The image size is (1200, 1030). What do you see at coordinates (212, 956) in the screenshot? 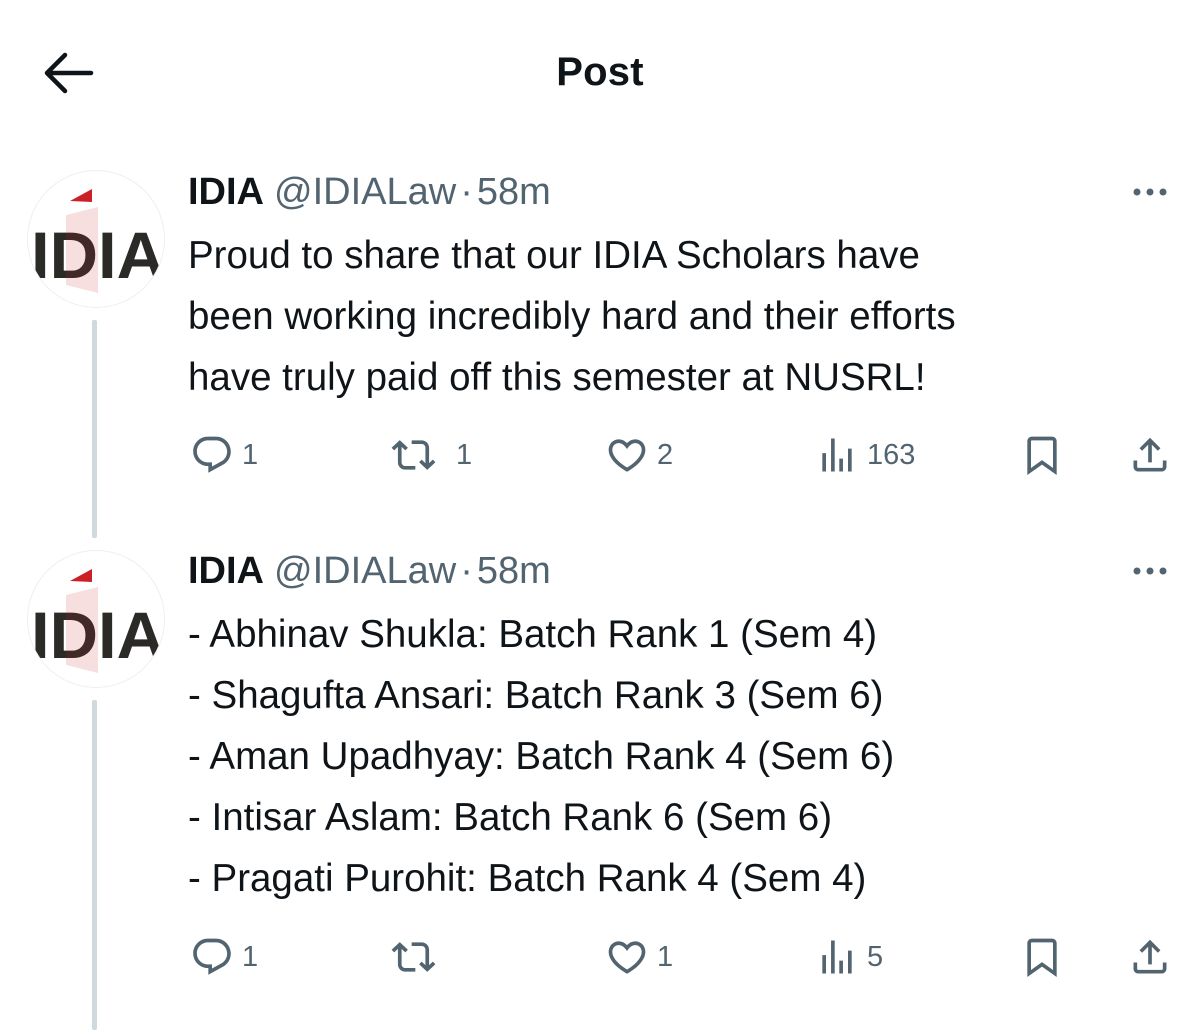
I see `reply-icon` at bounding box center [212, 956].